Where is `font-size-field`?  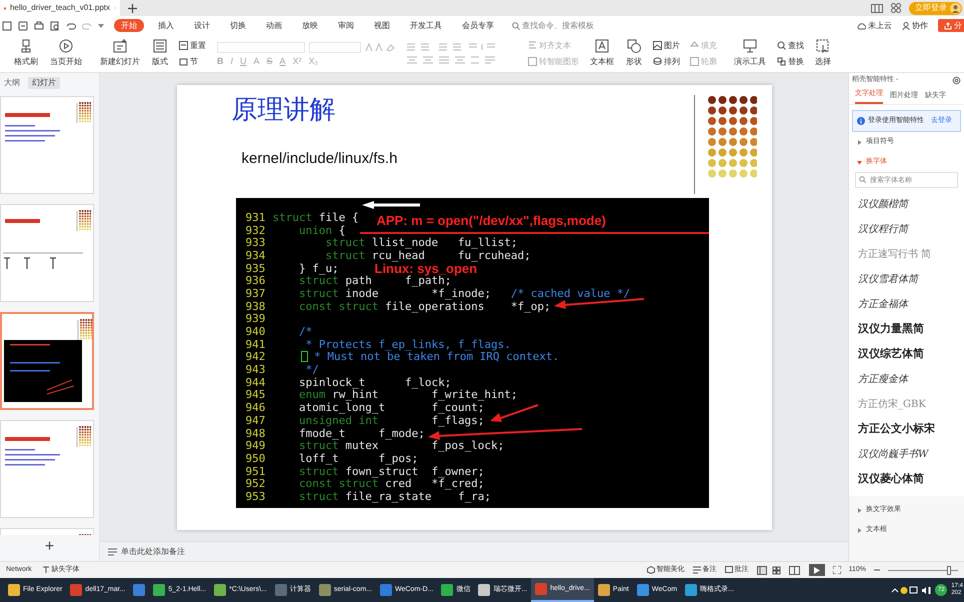
font-size-field is located at coordinates (335, 47).